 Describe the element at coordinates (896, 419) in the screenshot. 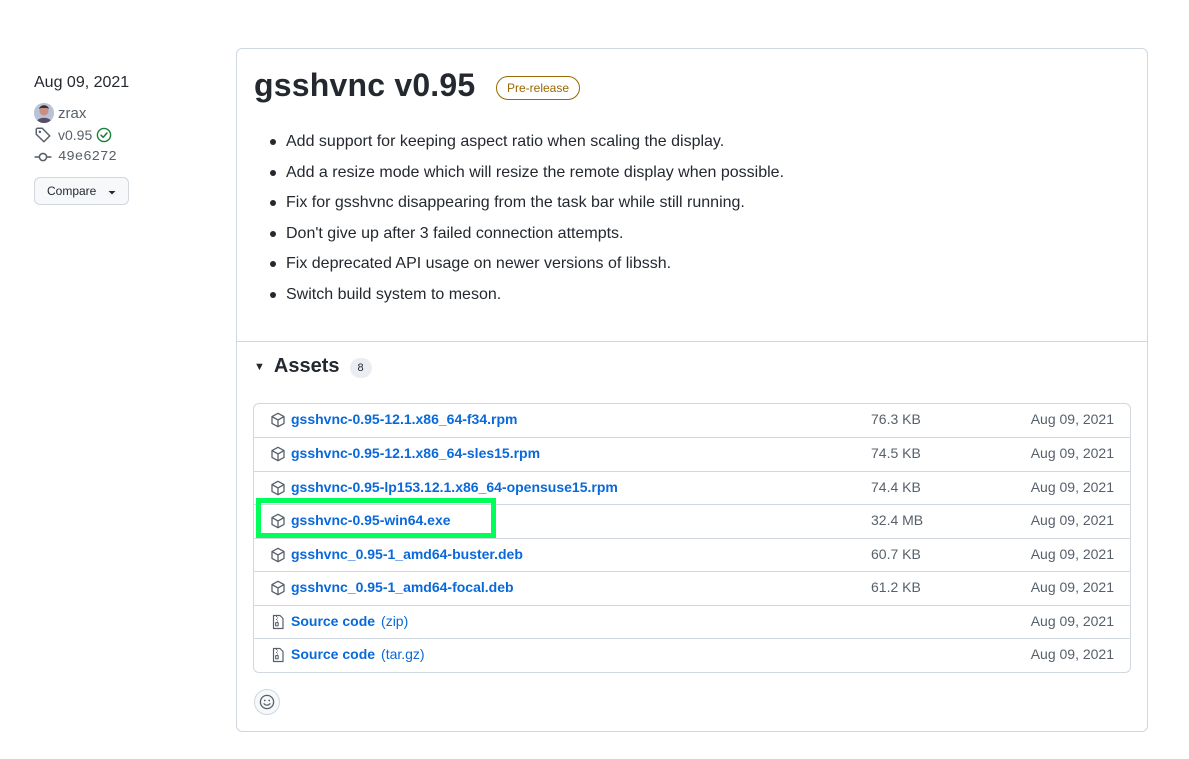

I see `asset-size: 76.3 KB` at that location.